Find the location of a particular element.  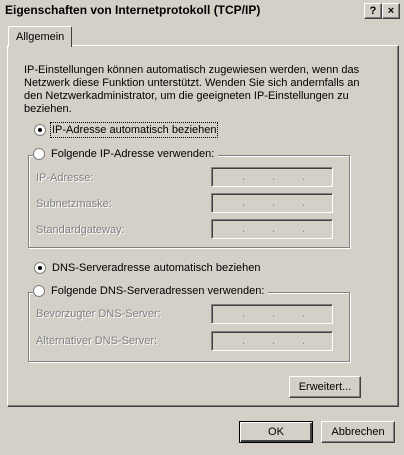

ip-address-label: IP-Adresse: is located at coordinates (65, 178).